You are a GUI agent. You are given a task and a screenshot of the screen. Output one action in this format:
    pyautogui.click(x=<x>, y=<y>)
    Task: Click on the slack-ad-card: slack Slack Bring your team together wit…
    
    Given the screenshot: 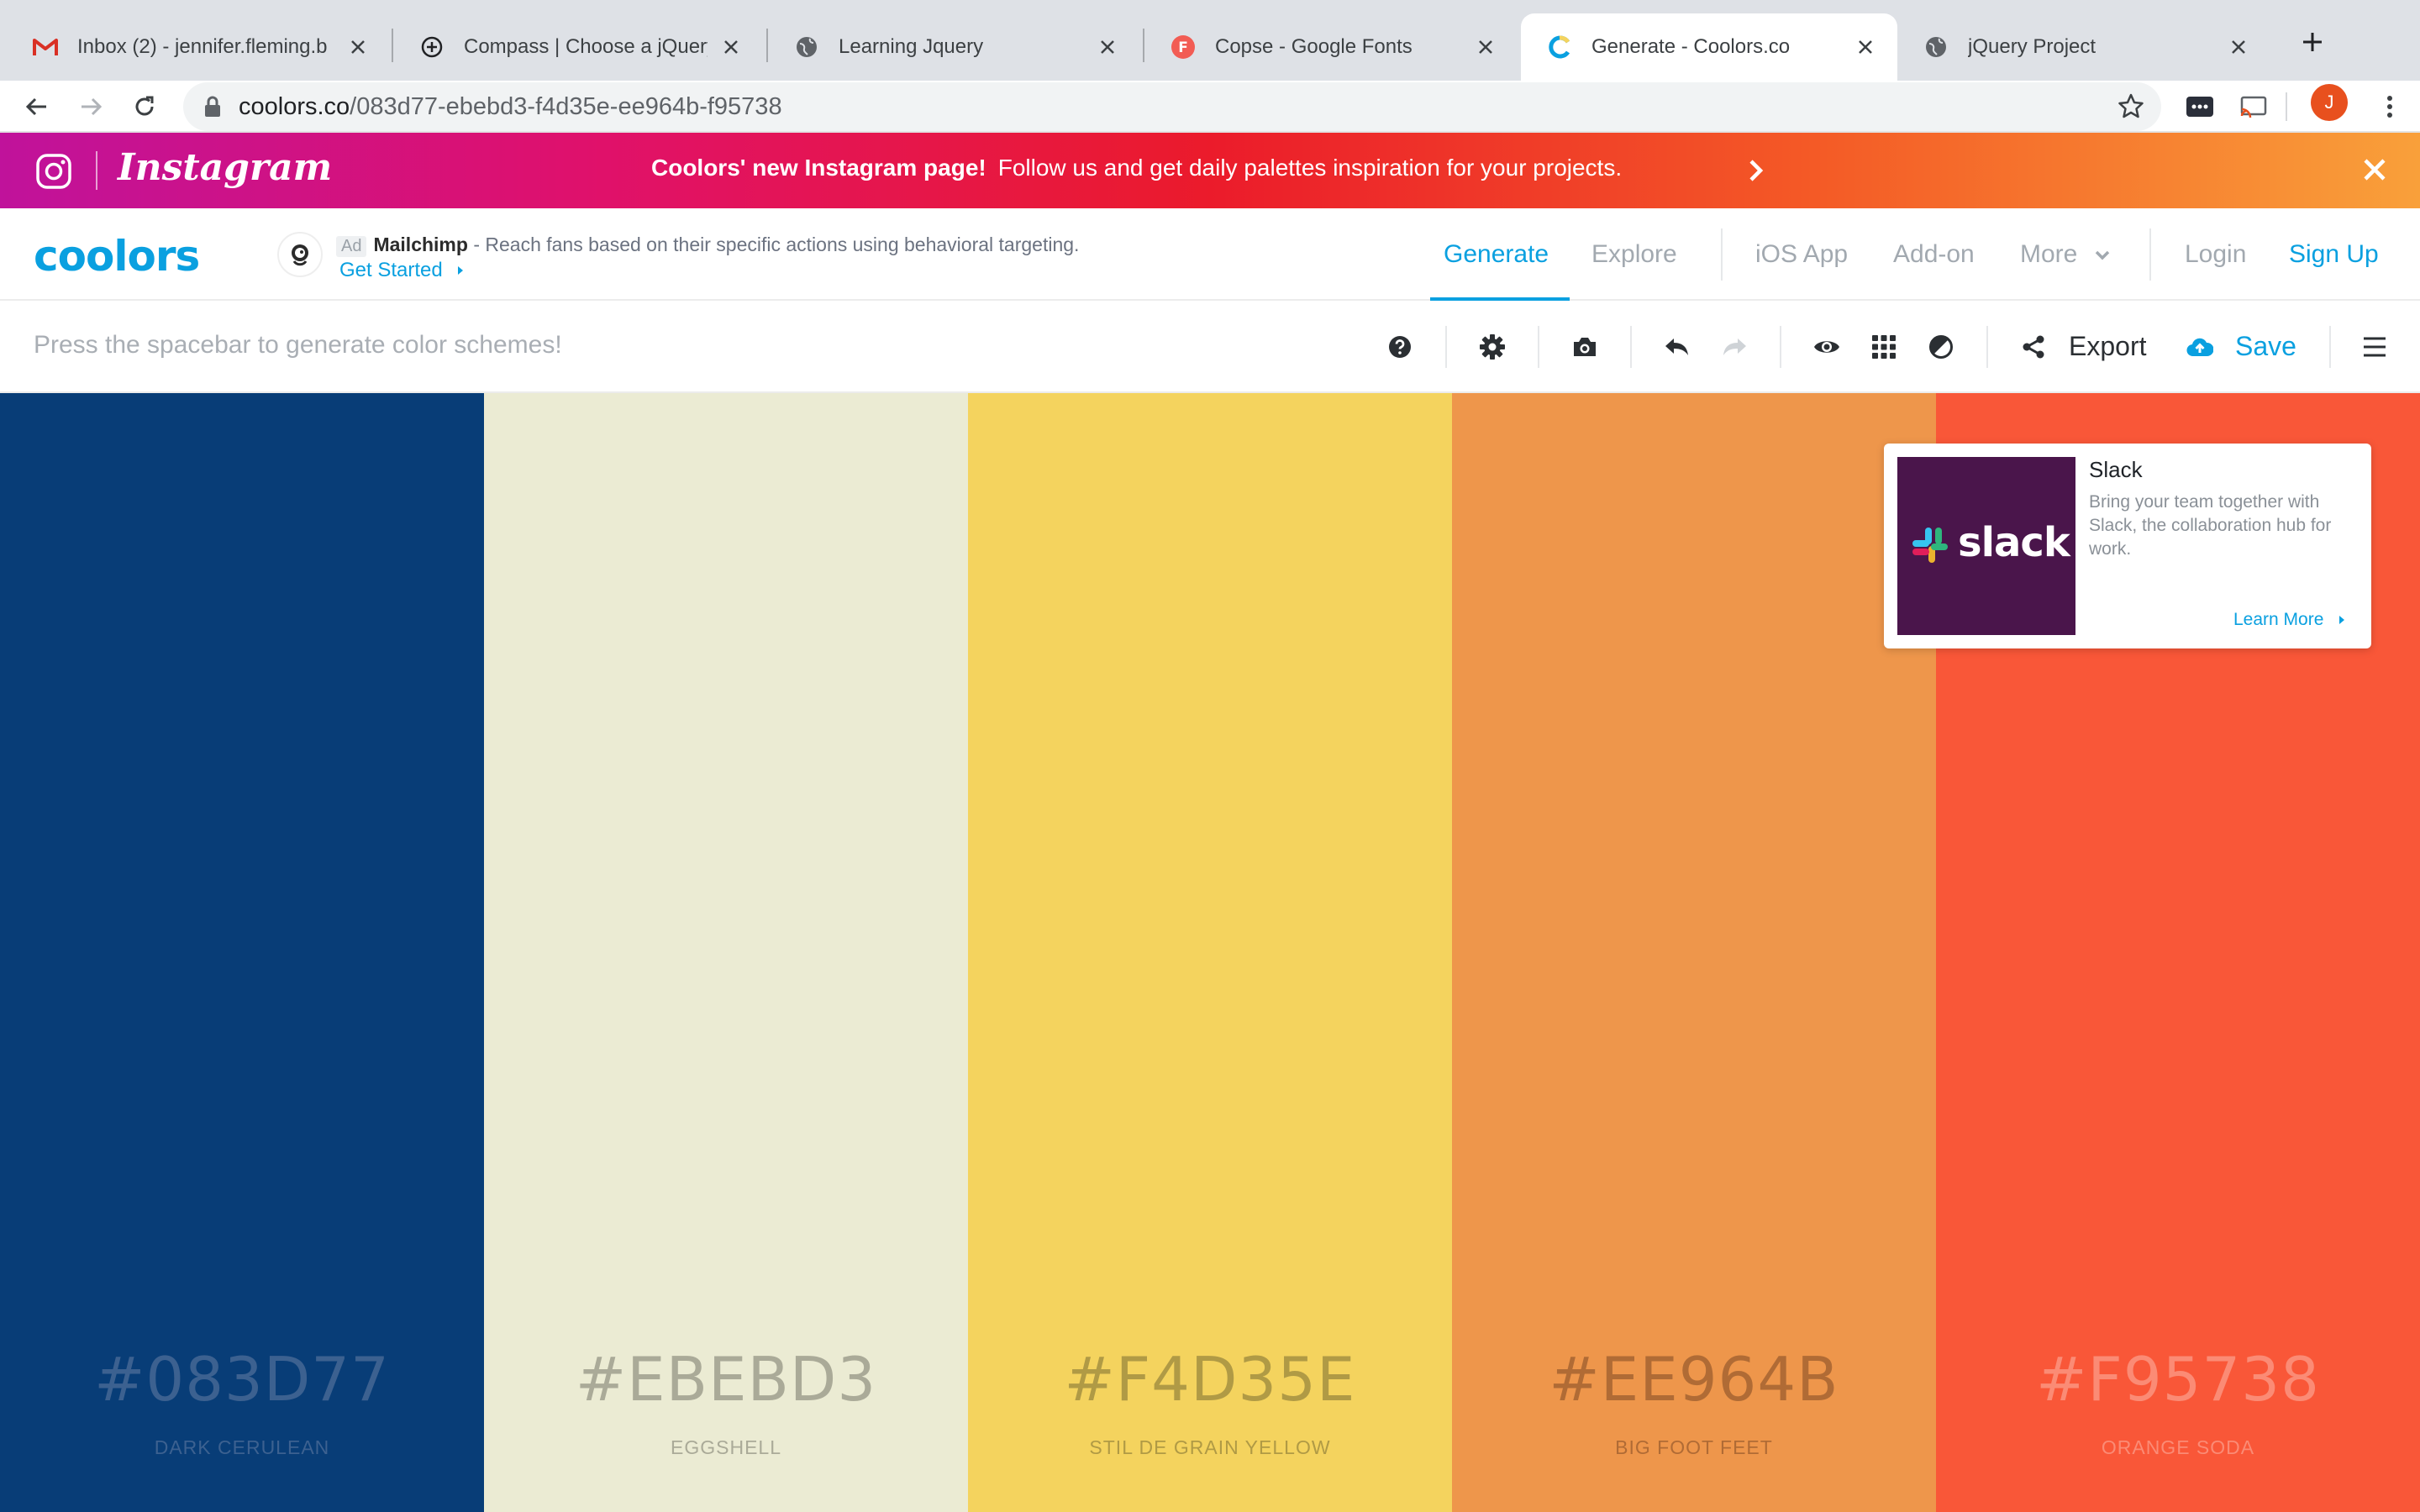 What is the action you would take?
    pyautogui.click(x=2127, y=546)
    